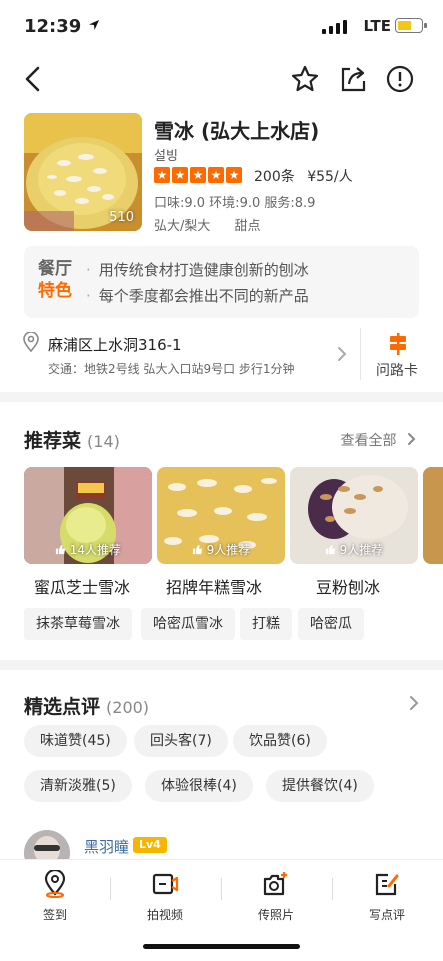 The width and height of the screenshot is (443, 961). Describe the element at coordinates (166, 156) in the screenshot. I see `restaurant-korean-name: 설빙` at that location.